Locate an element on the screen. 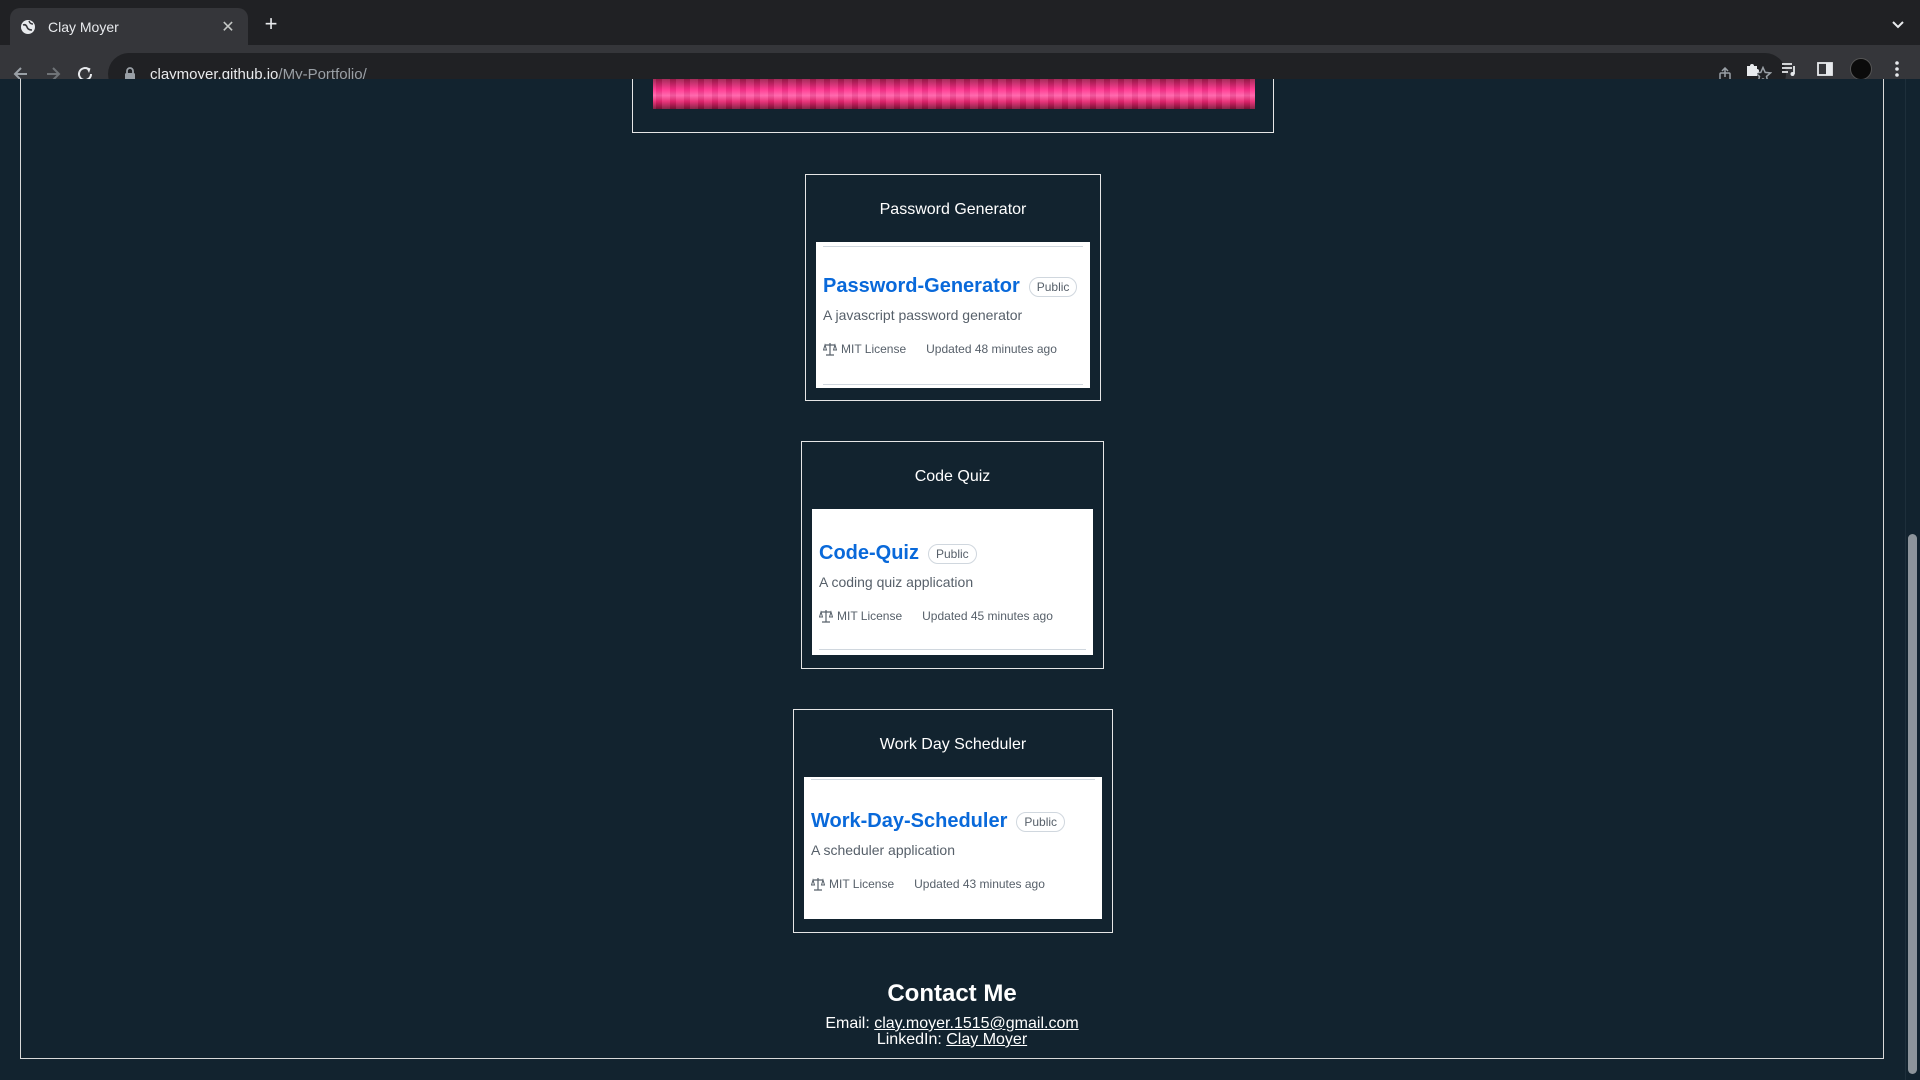  repo-name-link: Work-Day-Scheduler is located at coordinates (909, 821).